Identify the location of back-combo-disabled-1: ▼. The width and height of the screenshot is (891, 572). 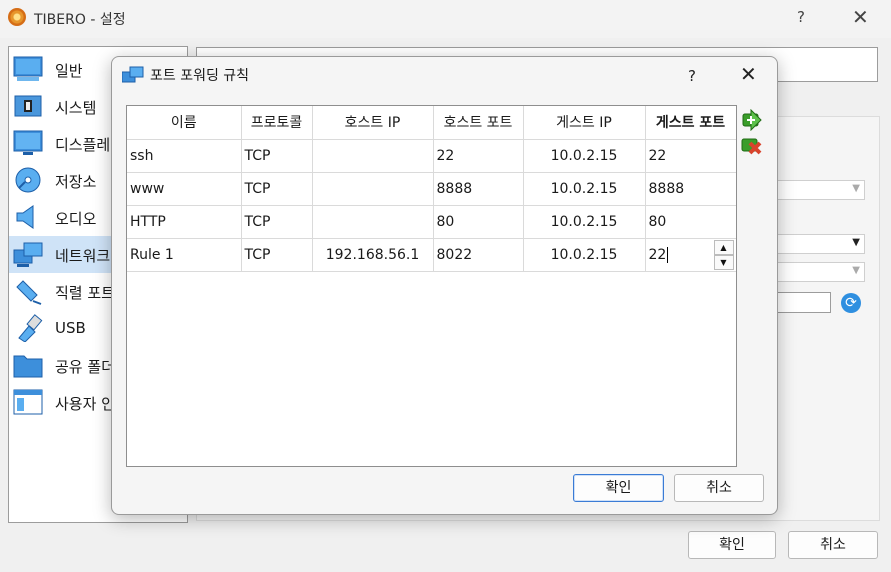
(820, 190).